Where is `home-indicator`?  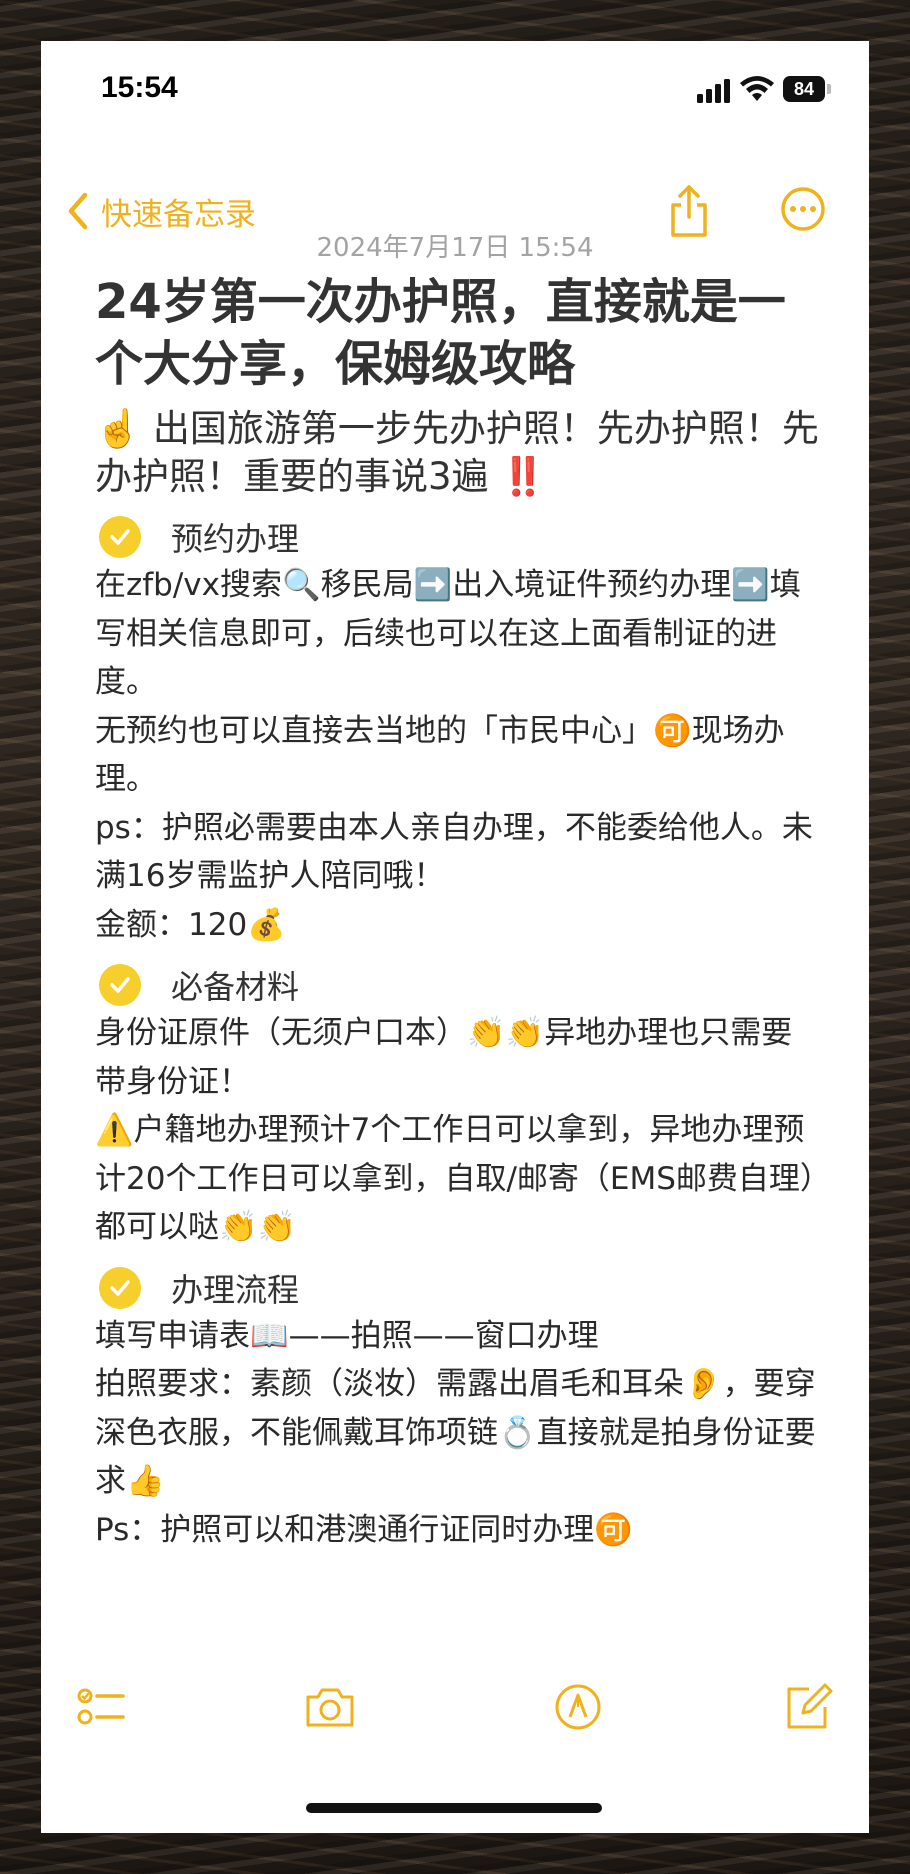 home-indicator is located at coordinates (454, 1808).